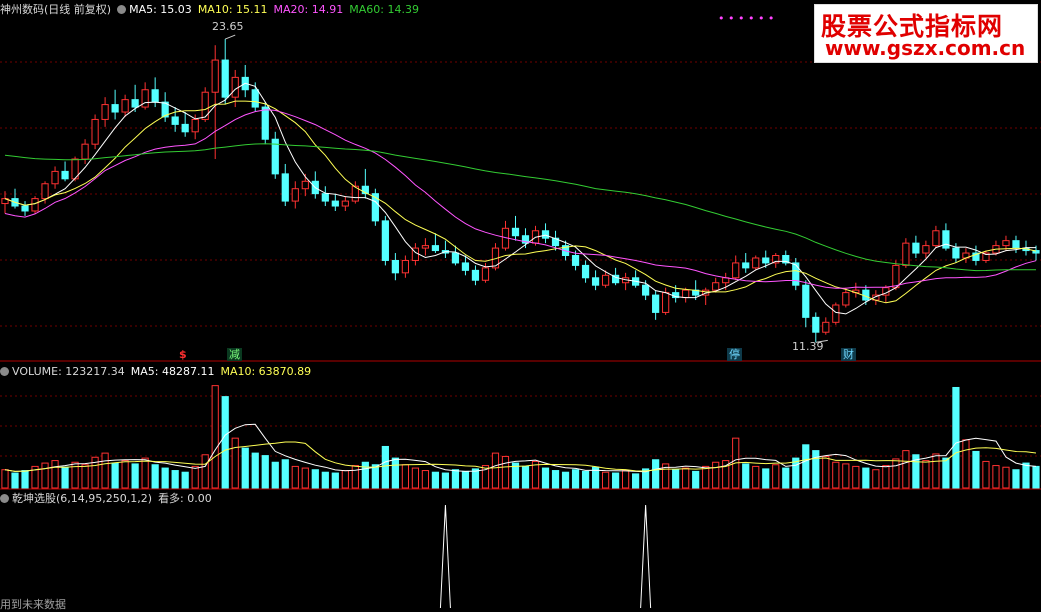 The image size is (1041, 612). What do you see at coordinates (746, 18) in the screenshot?
I see `signal-dots: • • • • • •` at bounding box center [746, 18].